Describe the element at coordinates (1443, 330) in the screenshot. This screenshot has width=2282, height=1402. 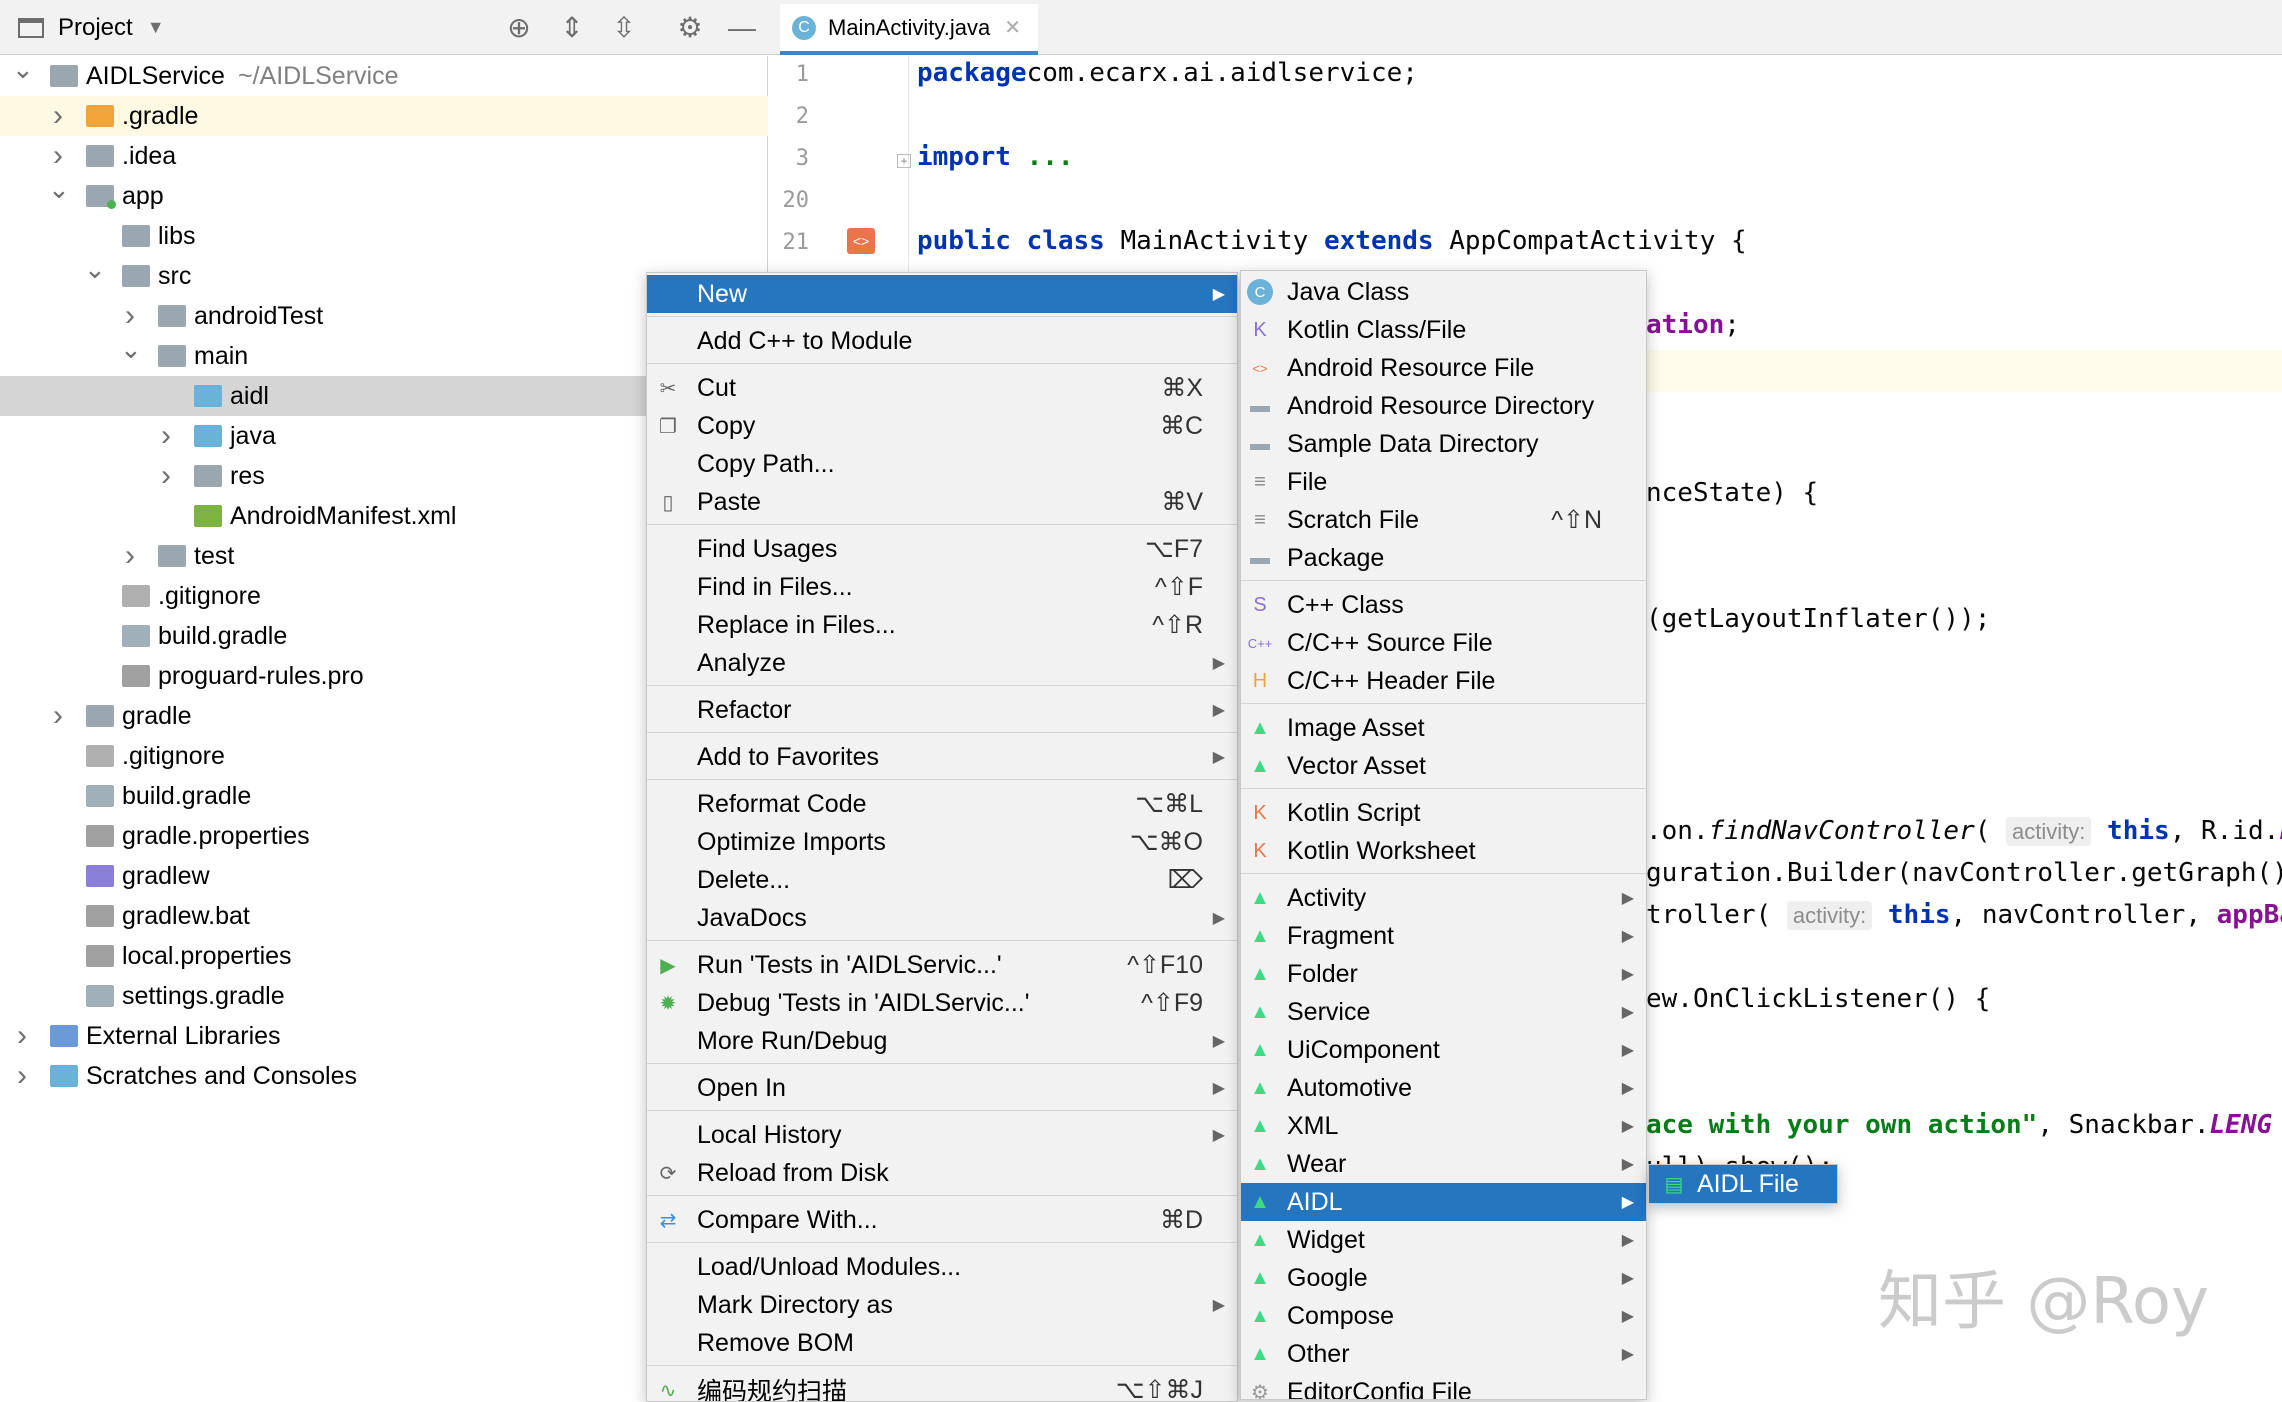
I see `menu-item-kotlin-class-file: K Kotlin Class/File` at that location.